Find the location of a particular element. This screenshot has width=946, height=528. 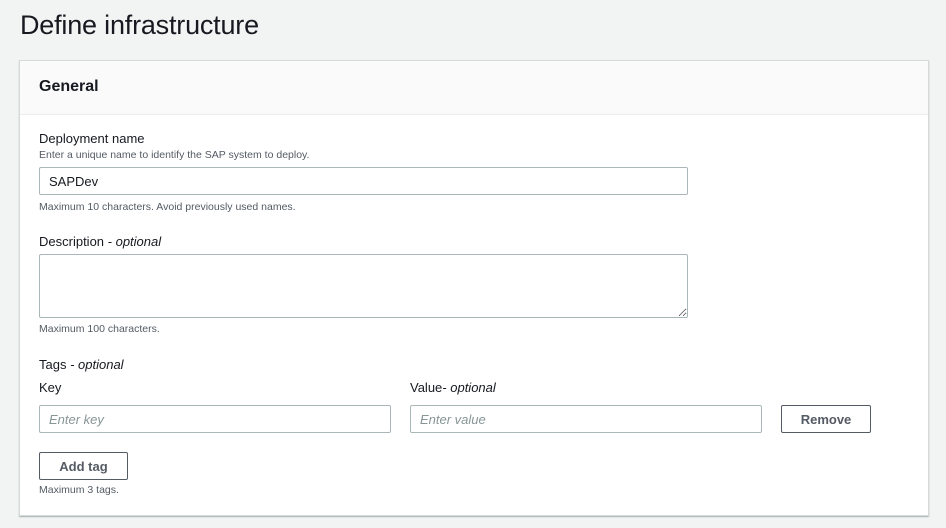

description-constraint: Maximum 100 characters. is located at coordinates (99, 329).